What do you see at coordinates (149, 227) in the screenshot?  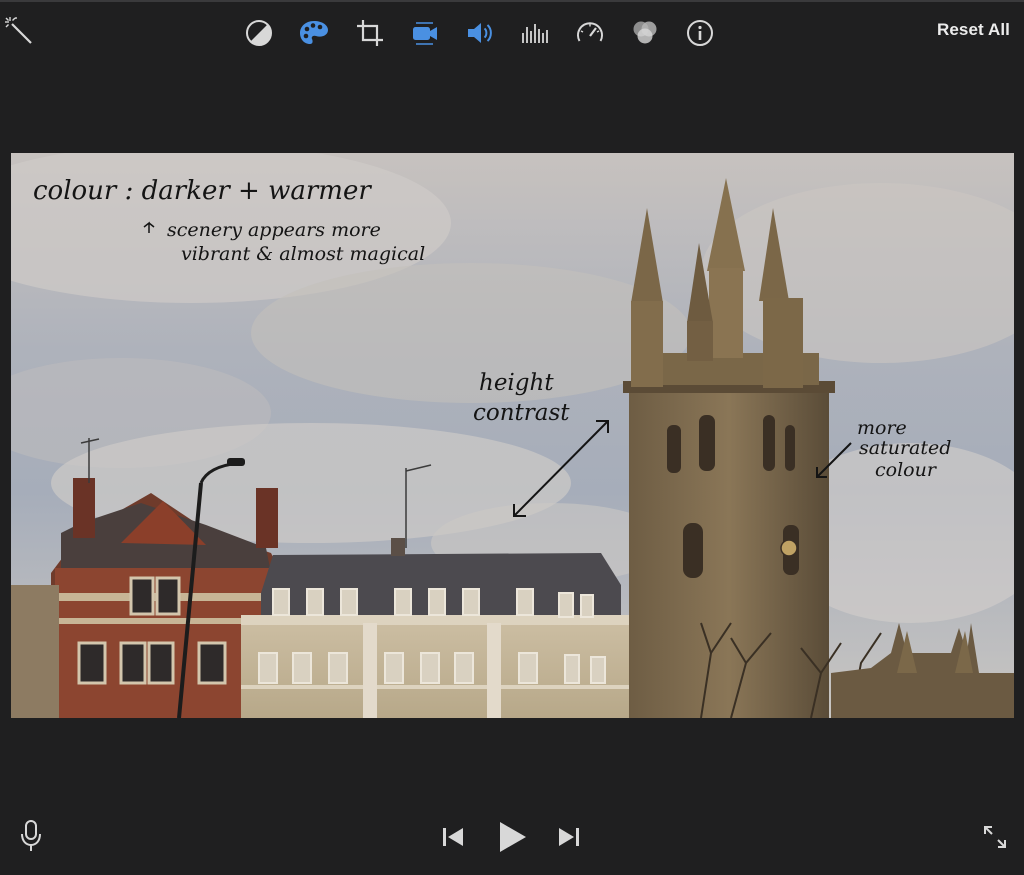 I see `up-arrow-mark` at bounding box center [149, 227].